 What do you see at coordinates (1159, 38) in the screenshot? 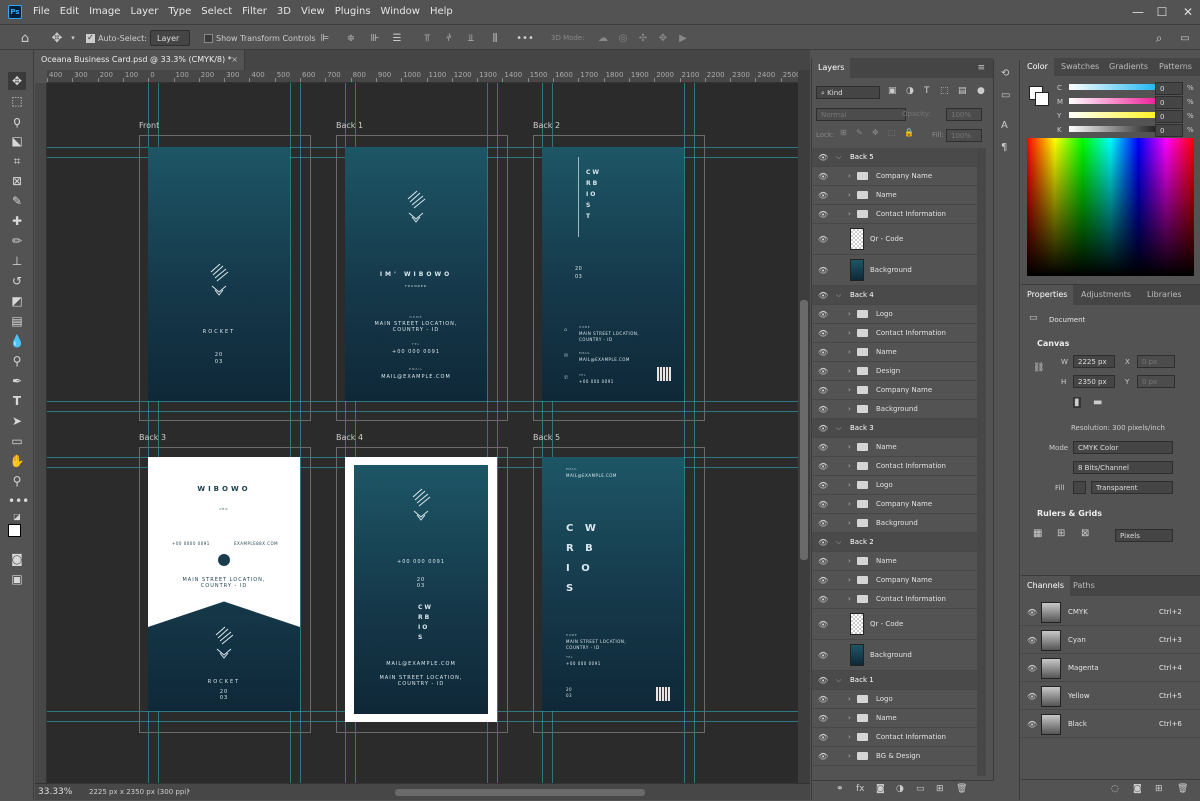
I see `search-icon: ⌕` at bounding box center [1159, 38].